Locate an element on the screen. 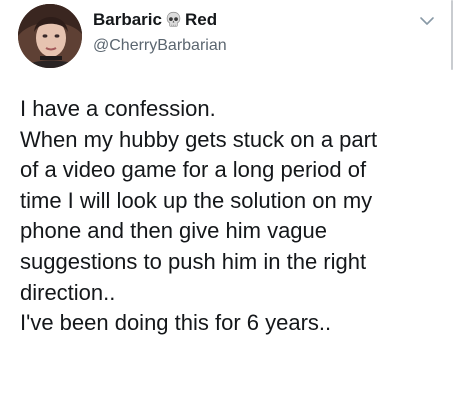 The width and height of the screenshot is (460, 413). avatar-image is located at coordinates (50, 36).